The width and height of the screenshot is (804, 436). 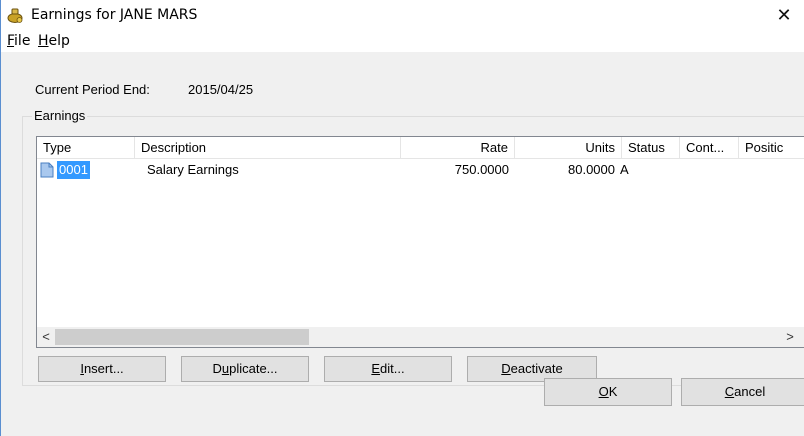 I want to click on horizontal-scrollbar: < >, so click(x=420, y=337).